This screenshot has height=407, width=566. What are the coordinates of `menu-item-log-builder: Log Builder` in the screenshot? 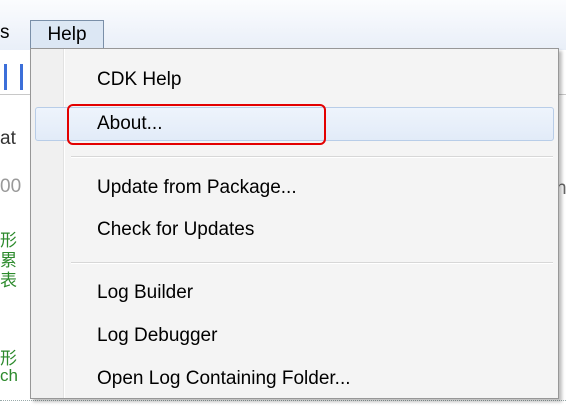 It's located at (145, 293).